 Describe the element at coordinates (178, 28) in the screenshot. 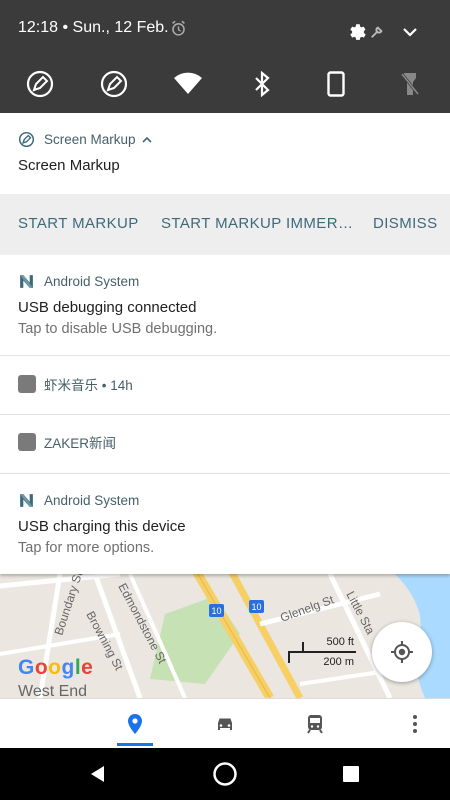

I see `alarm-icon` at that location.